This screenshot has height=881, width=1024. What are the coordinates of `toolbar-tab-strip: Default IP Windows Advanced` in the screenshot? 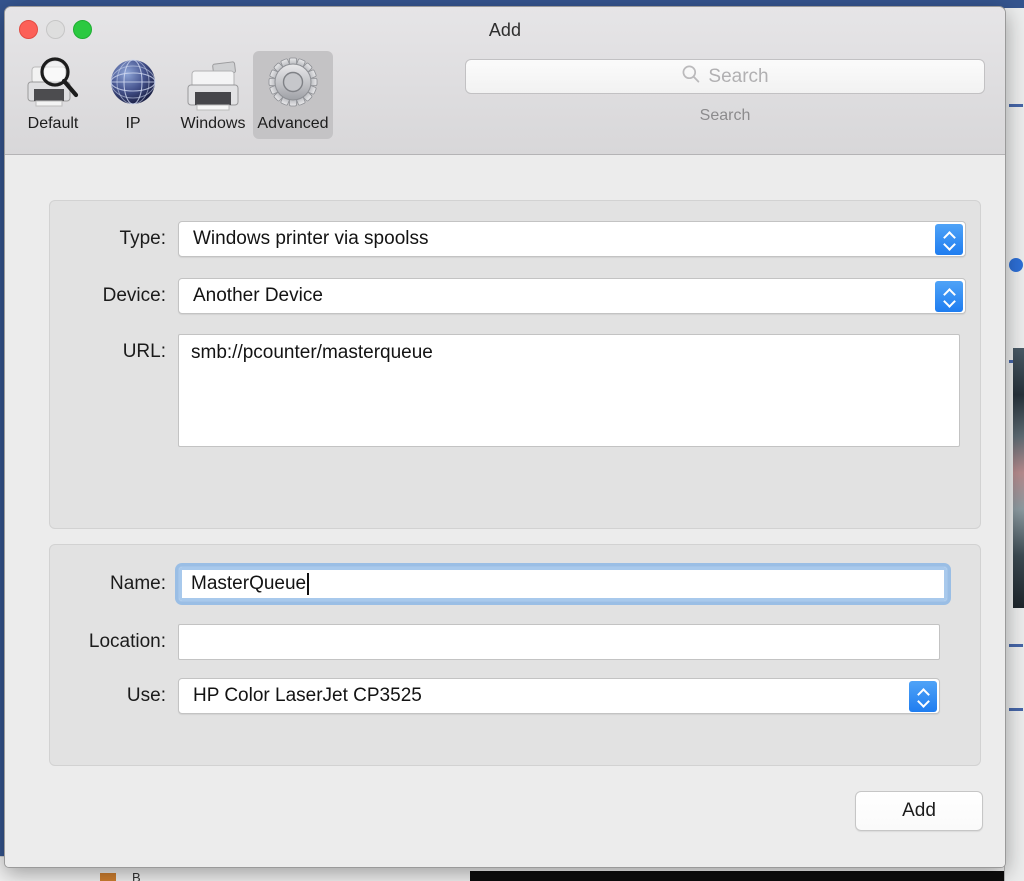 It's located at (173, 95).